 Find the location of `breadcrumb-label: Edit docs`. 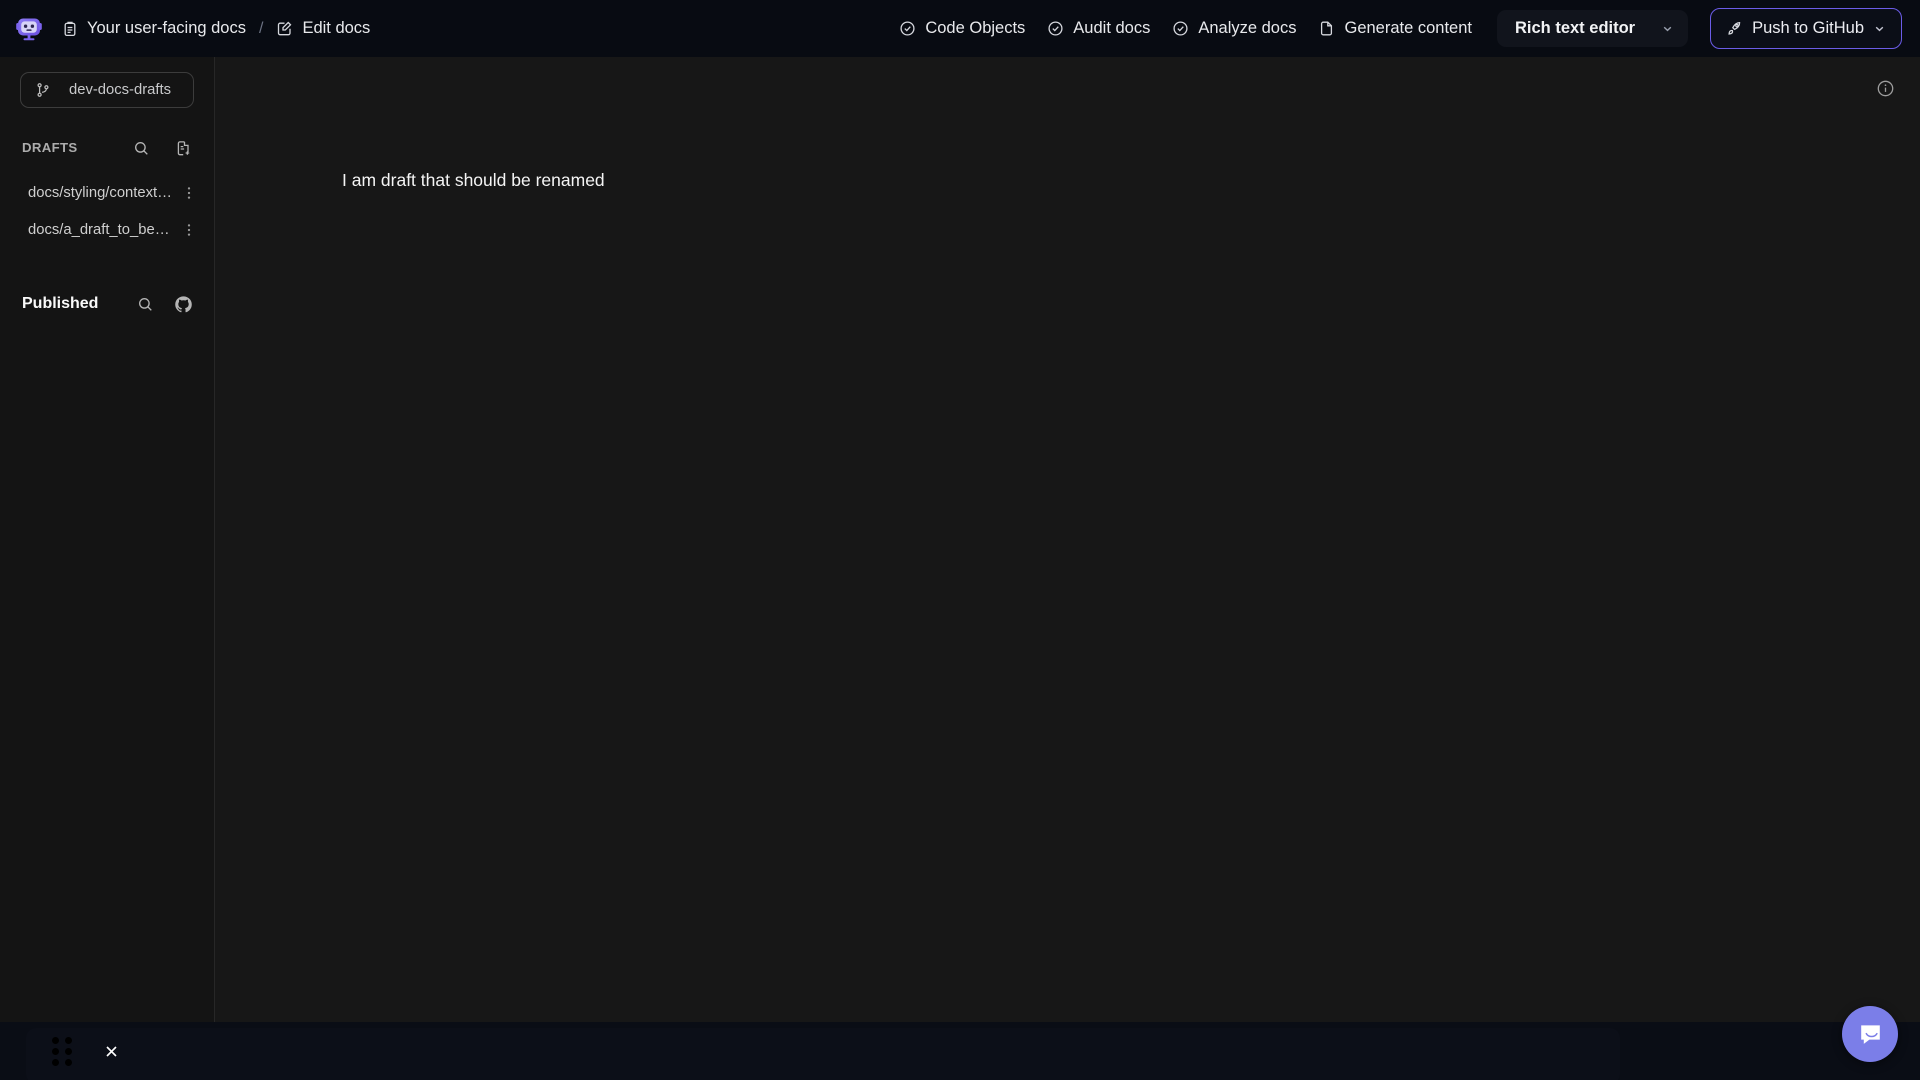

breadcrumb-label: Edit docs is located at coordinates (336, 28).